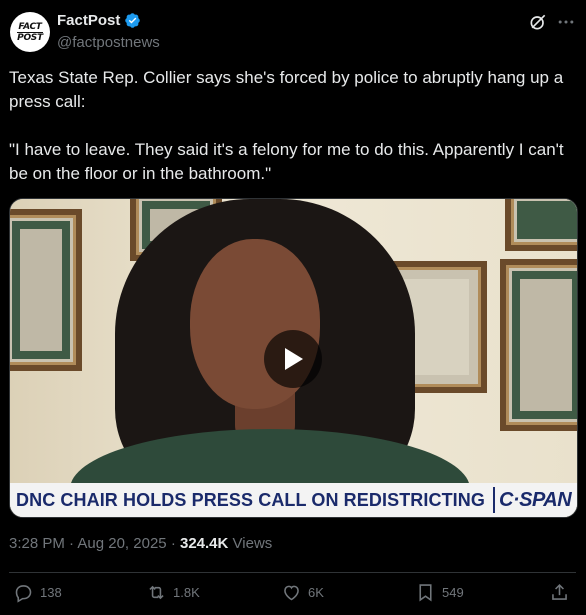  Describe the element at coordinates (252, 543) in the screenshot. I see `views-label: Views` at that location.